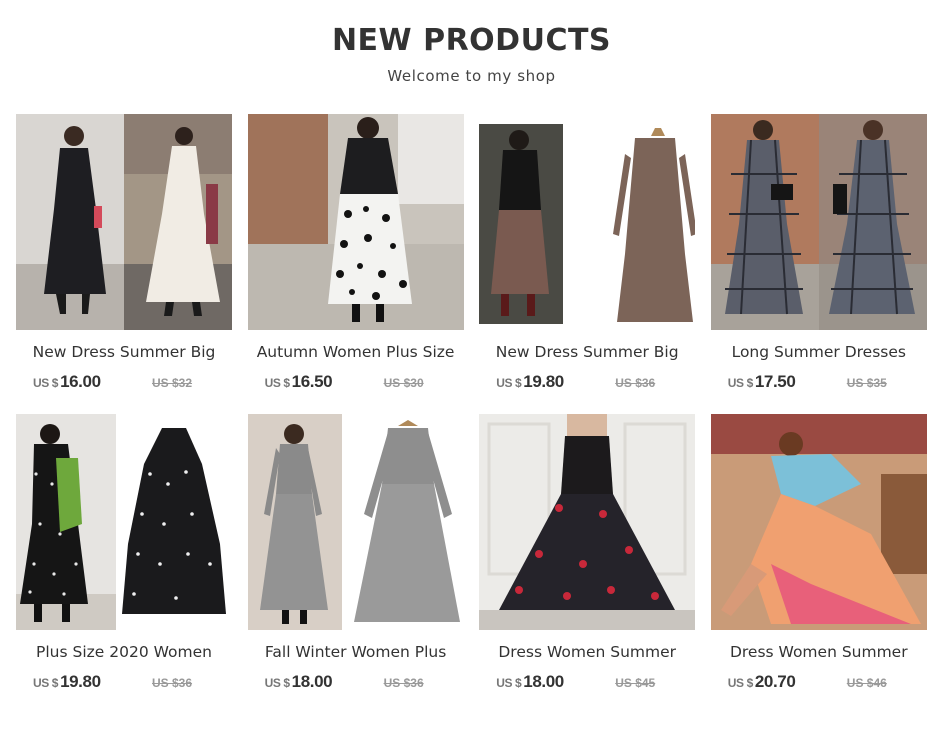  Describe the element at coordinates (471, 40) in the screenshot. I see `page-title: NEW PRODUCTS` at that location.